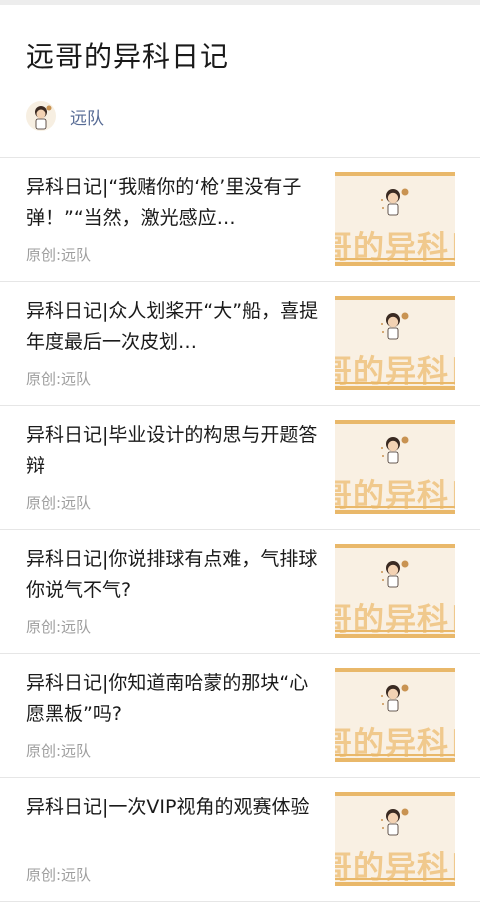  Describe the element at coordinates (43, 117) in the screenshot. I see `cartoon-boy-avatar-icon` at that location.